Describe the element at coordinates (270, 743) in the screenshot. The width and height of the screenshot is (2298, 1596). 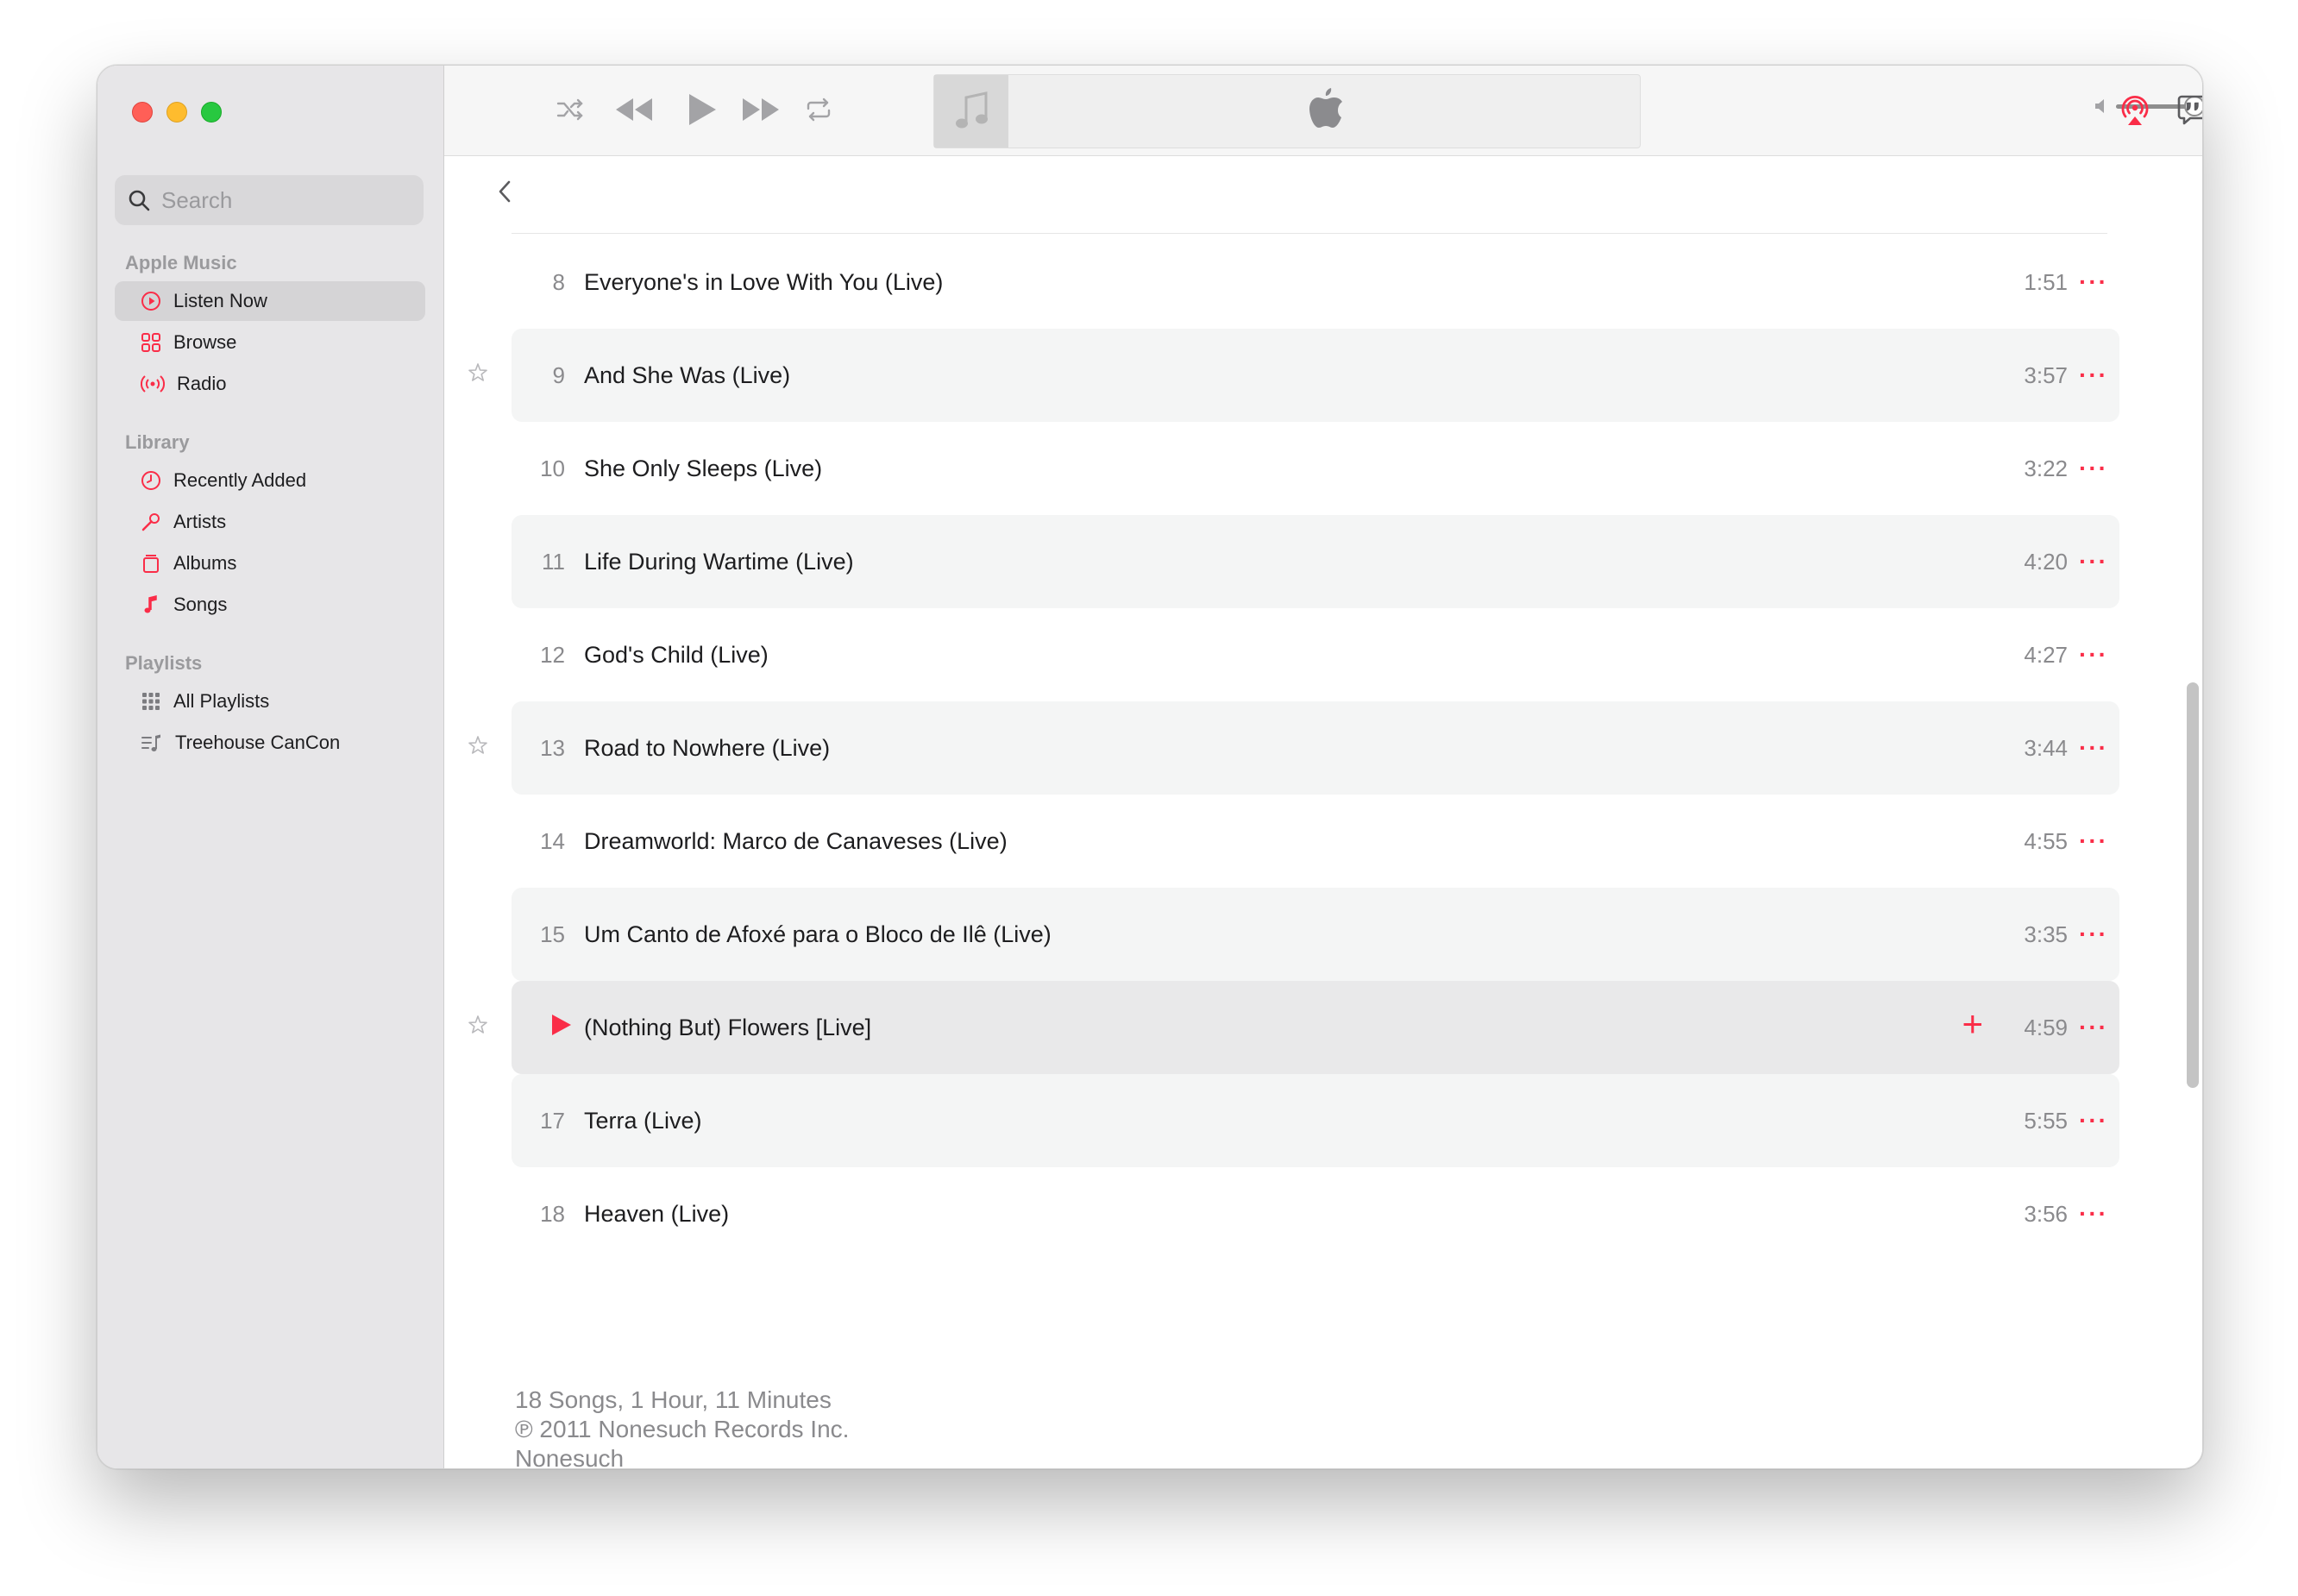
I see `sidebar-item-treehouse-cancon: Treehouse CanCon` at that location.